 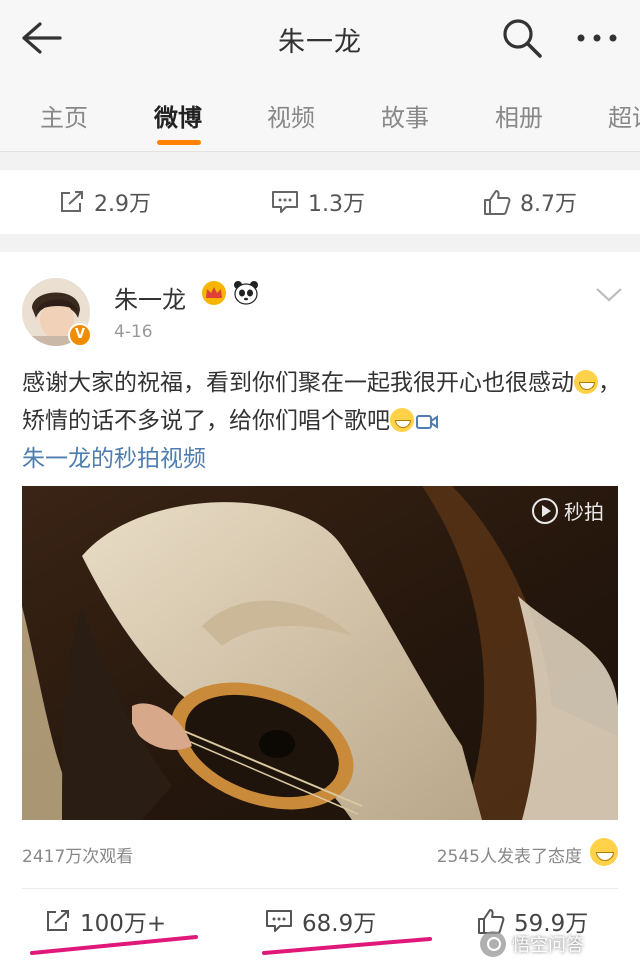 What do you see at coordinates (133, 332) in the screenshot?
I see `post-date: 4-16` at bounding box center [133, 332].